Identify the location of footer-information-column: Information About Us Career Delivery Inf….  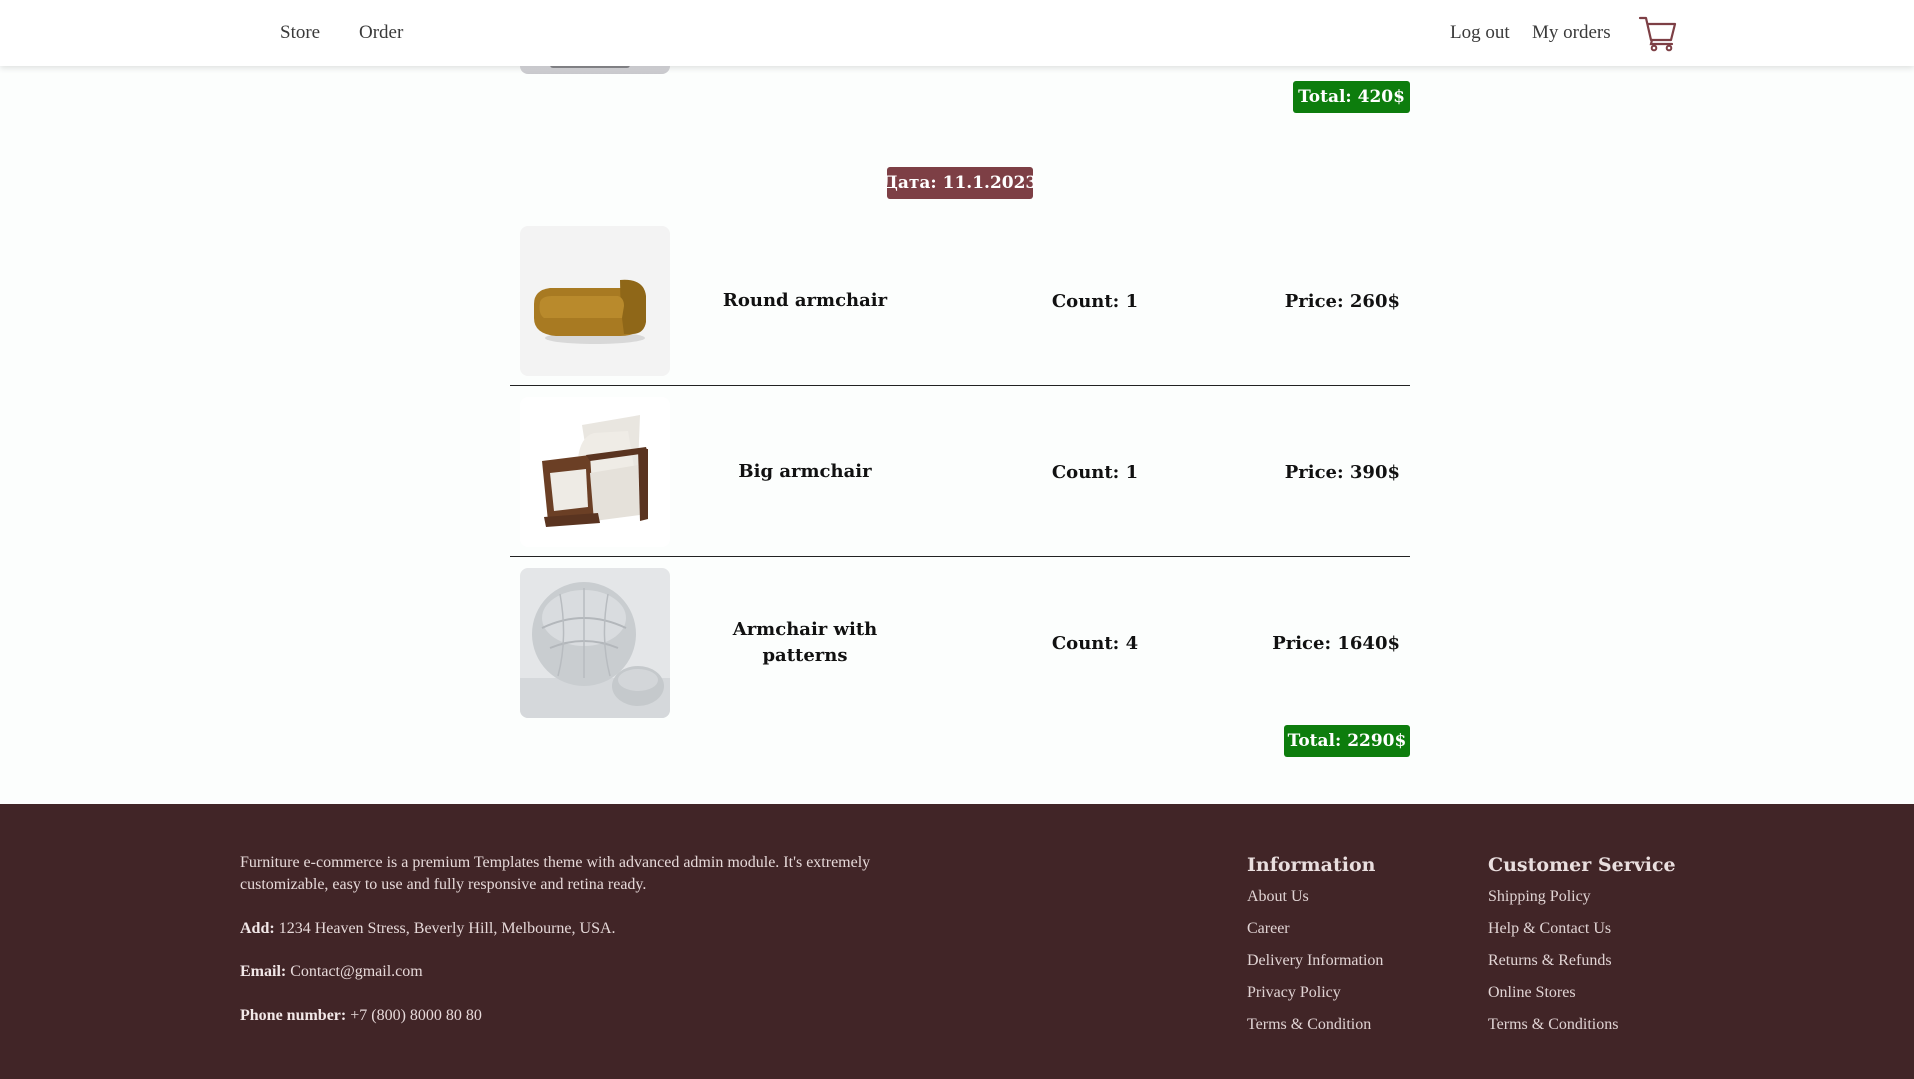
(1315, 950).